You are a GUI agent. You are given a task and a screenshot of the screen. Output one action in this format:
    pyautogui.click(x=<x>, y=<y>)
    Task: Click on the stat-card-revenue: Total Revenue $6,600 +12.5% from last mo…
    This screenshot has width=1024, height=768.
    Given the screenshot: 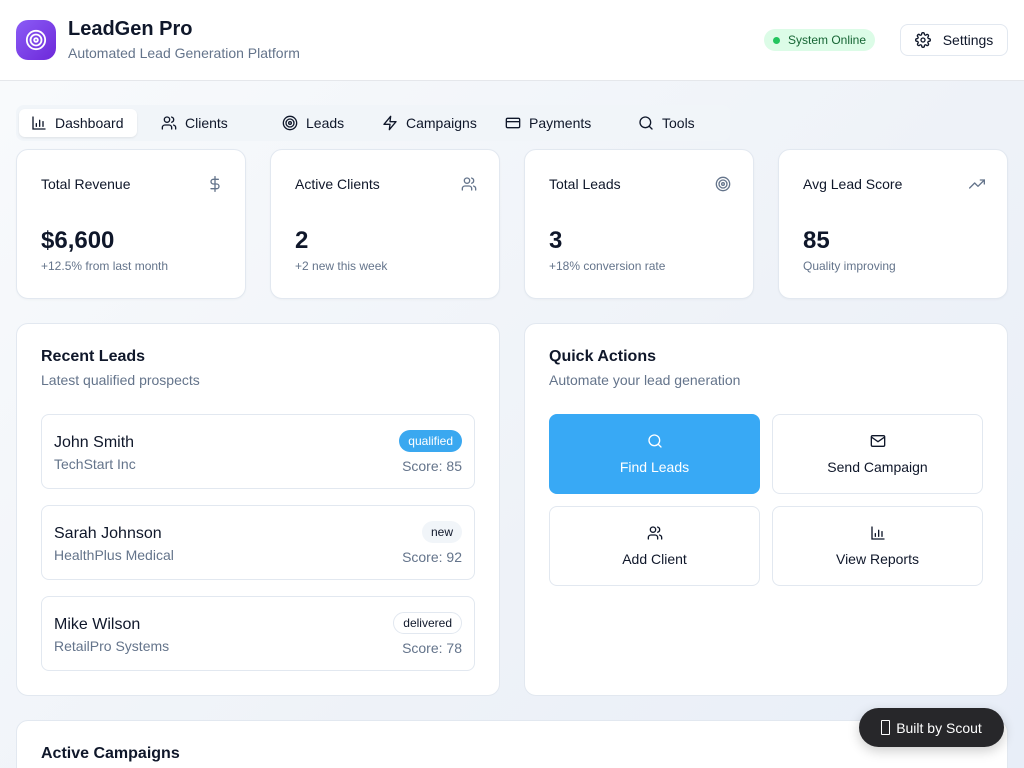 What is the action you would take?
    pyautogui.click(x=131, y=224)
    